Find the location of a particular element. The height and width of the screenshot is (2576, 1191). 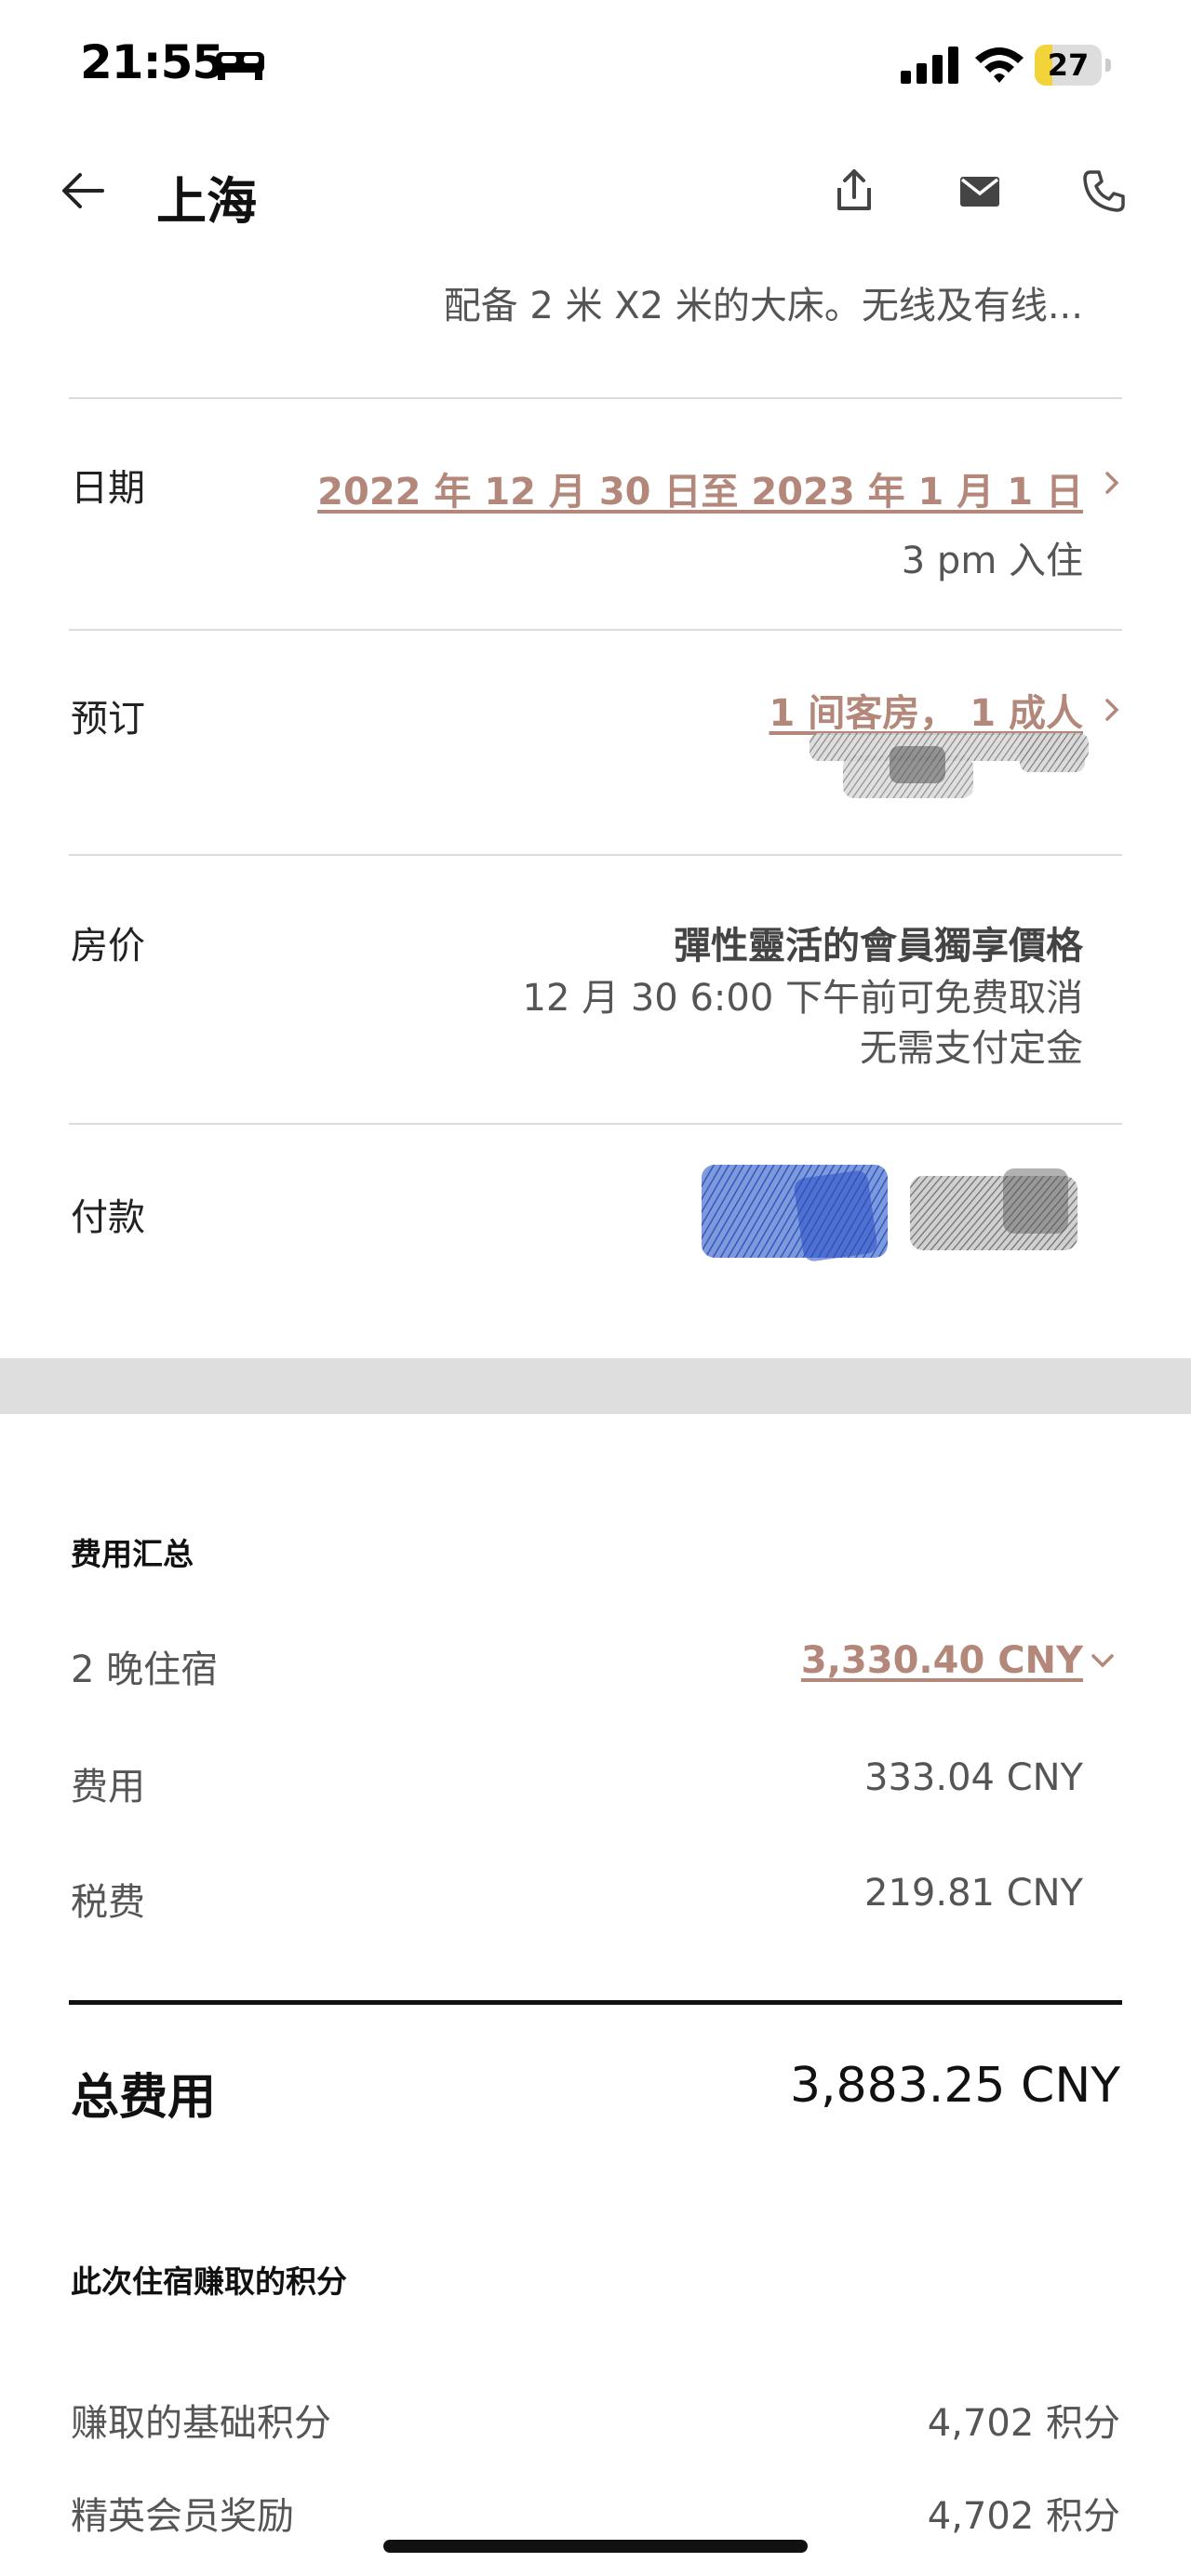

nights-value: 3,330.40 CNY is located at coordinates (942, 1660).